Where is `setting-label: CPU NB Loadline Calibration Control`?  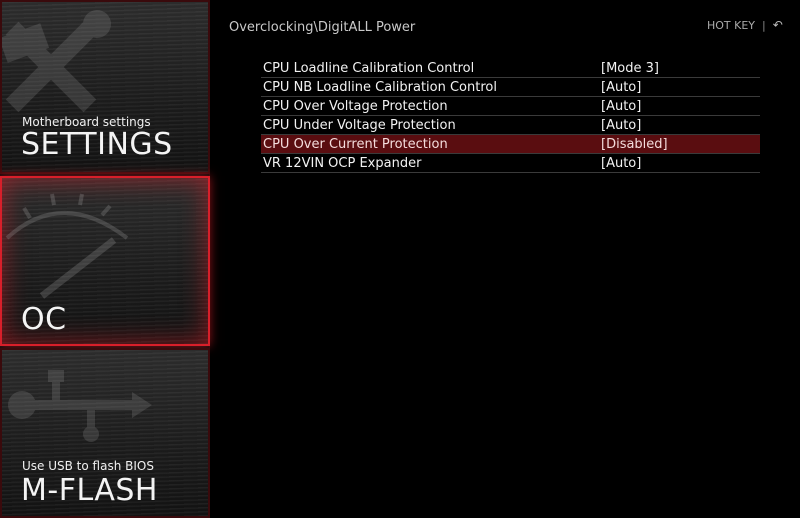 setting-label: CPU NB Loadline Calibration Control is located at coordinates (380, 87).